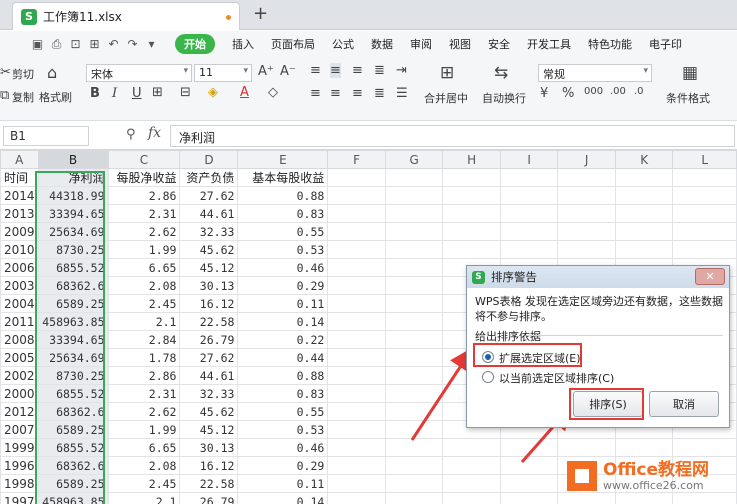  Describe the element at coordinates (151, 44) in the screenshot. I see `more-icon: ▾` at that location.